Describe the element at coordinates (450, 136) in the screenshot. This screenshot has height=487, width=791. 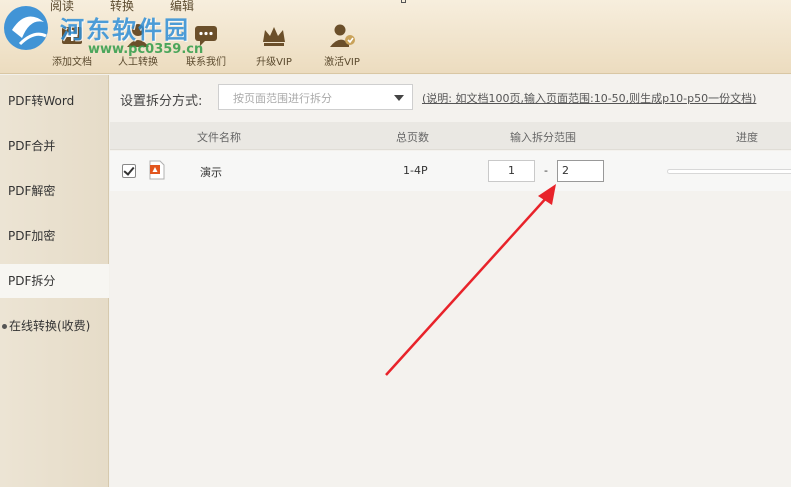
I see `file-table-header: 文件名称 总页数 输入拆分范围 进度` at that location.